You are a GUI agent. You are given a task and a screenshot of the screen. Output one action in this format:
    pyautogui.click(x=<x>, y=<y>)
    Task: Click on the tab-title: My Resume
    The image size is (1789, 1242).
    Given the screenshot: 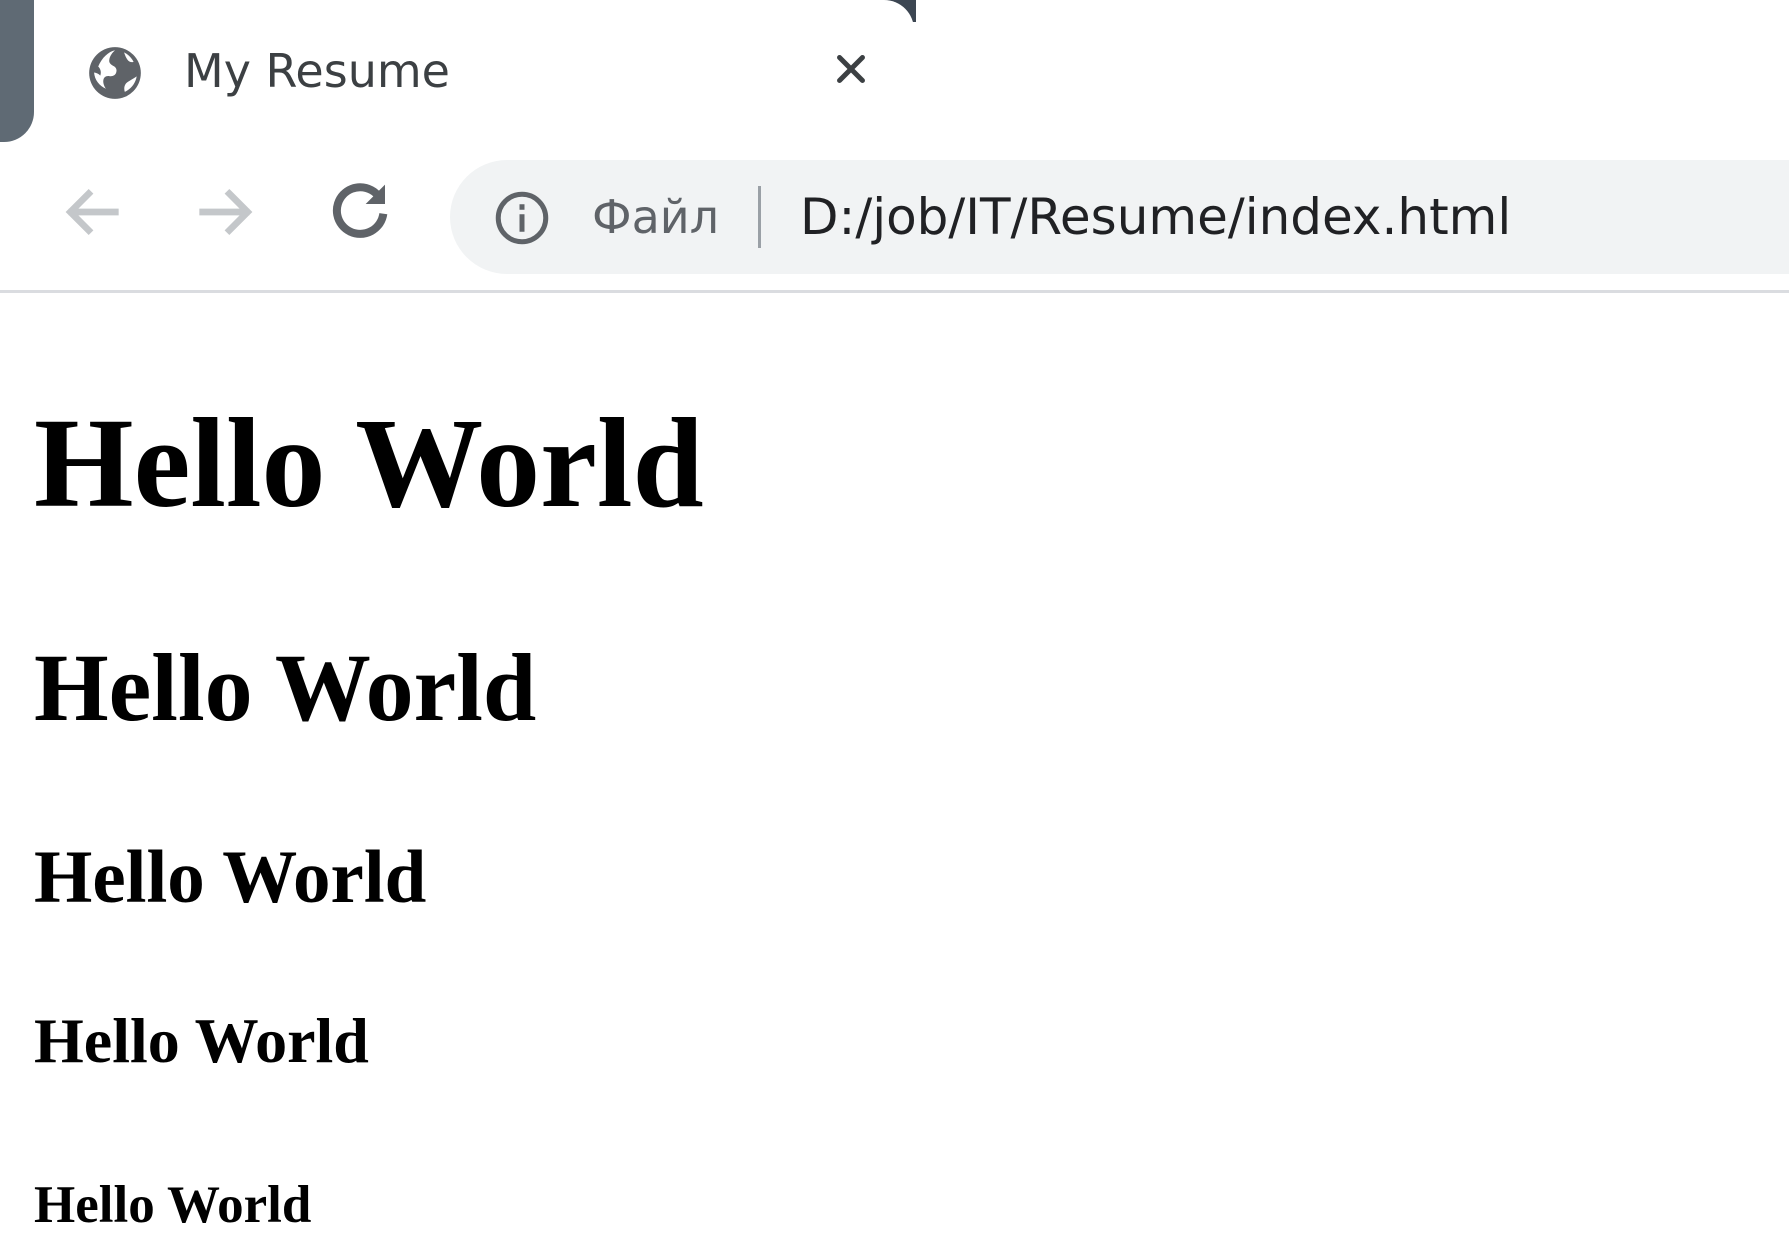 What is the action you would take?
    pyautogui.click(x=317, y=71)
    